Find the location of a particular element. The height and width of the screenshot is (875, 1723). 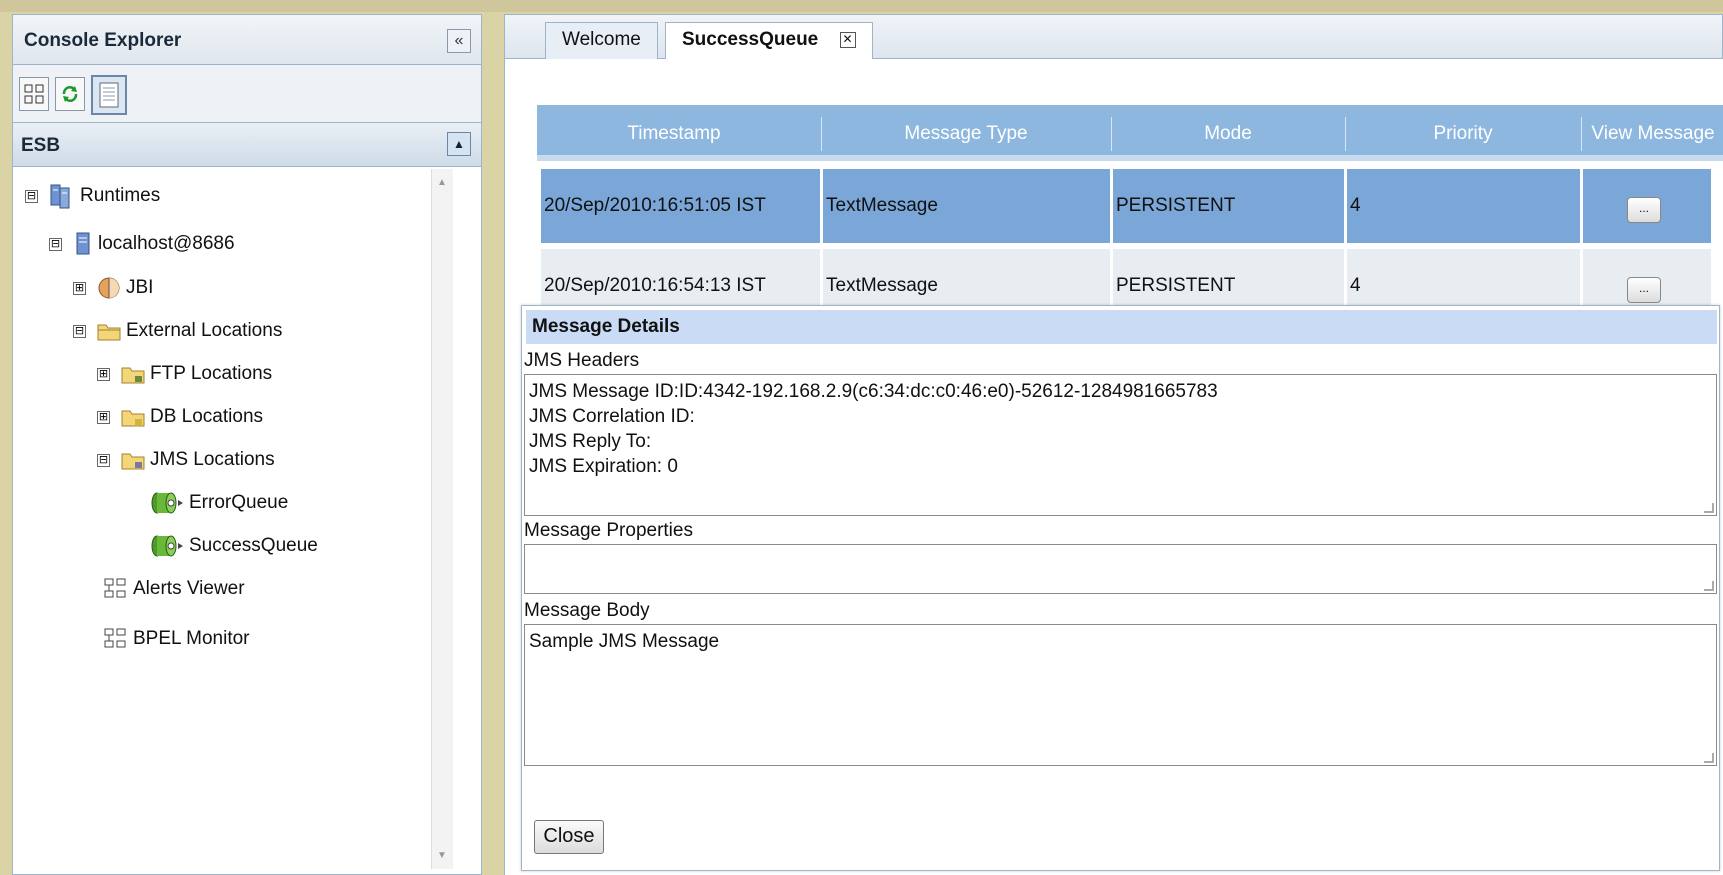

tree-item-label: ErrorQueue is located at coordinates (239, 502).